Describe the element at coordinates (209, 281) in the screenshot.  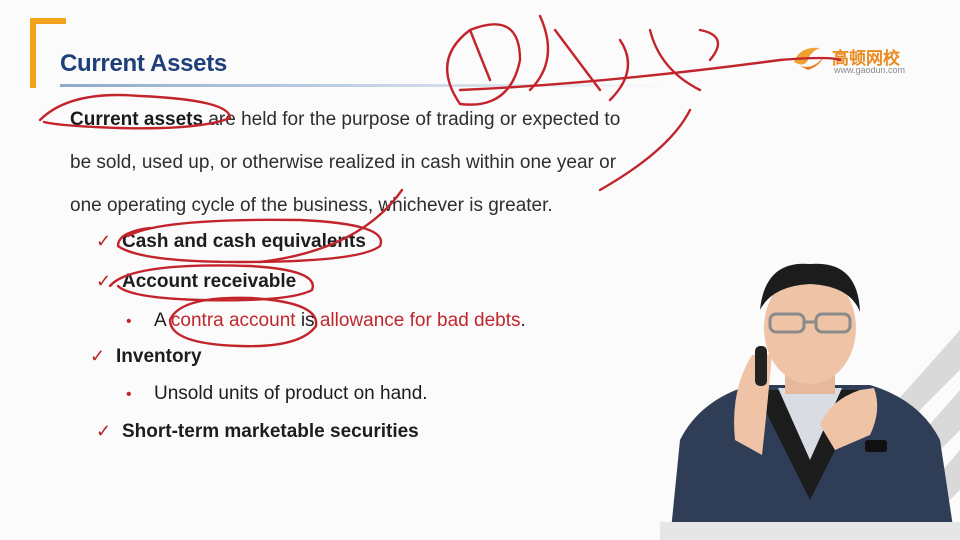
I see `item-label: Account receivable` at that location.